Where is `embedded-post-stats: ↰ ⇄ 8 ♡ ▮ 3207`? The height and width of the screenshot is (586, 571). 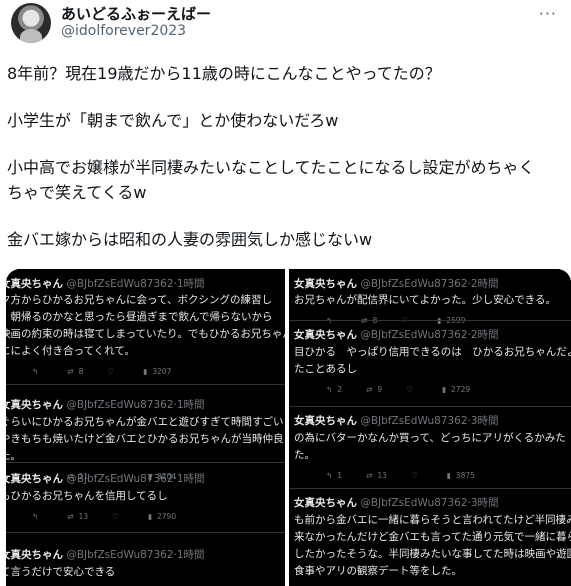
embedded-post-stats: ↰ ⇄ 8 ♡ ▮ 3207 is located at coordinates (113, 371).